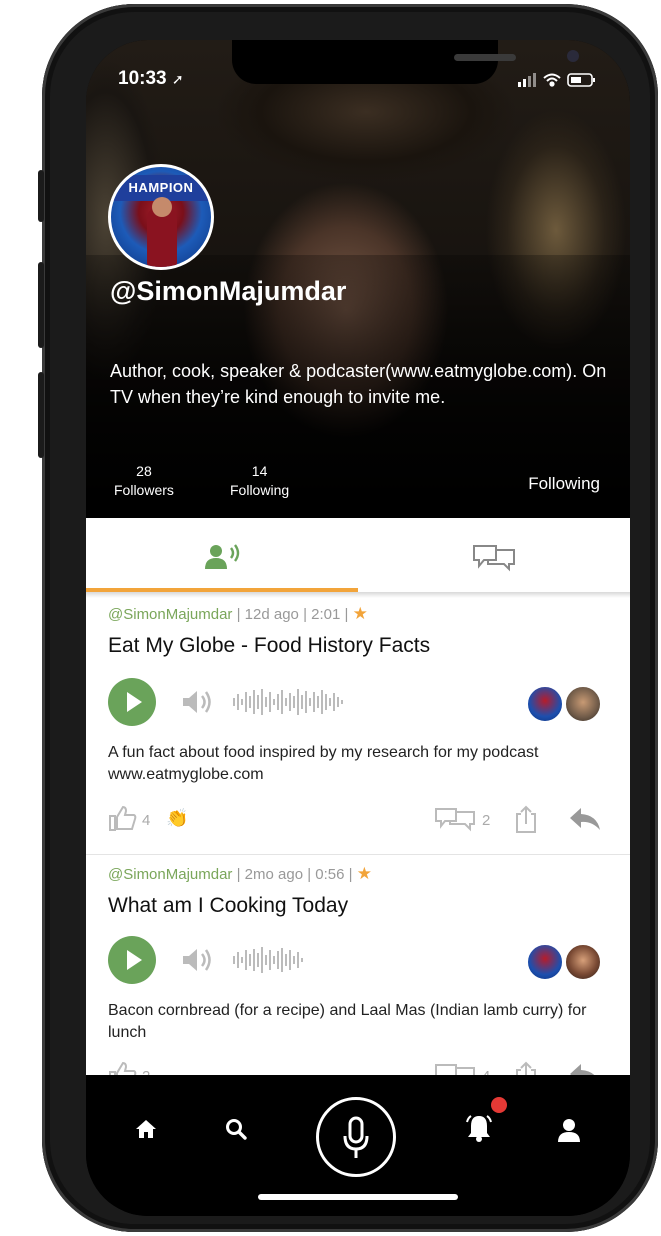 This screenshot has width=661, height=1236. What do you see at coordinates (564, 484) in the screenshot?
I see `following-button: Following` at bounding box center [564, 484].